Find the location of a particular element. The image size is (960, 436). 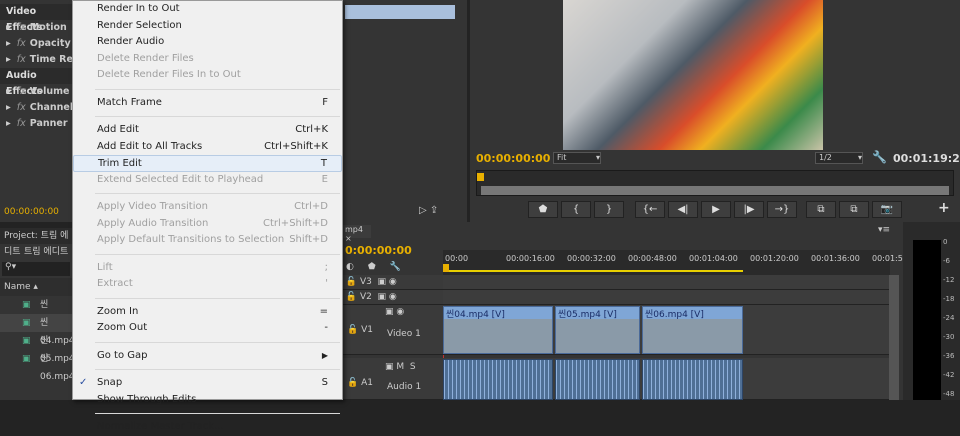

ruler-tick-label: 00:01:20:00 is located at coordinates (774, 258).